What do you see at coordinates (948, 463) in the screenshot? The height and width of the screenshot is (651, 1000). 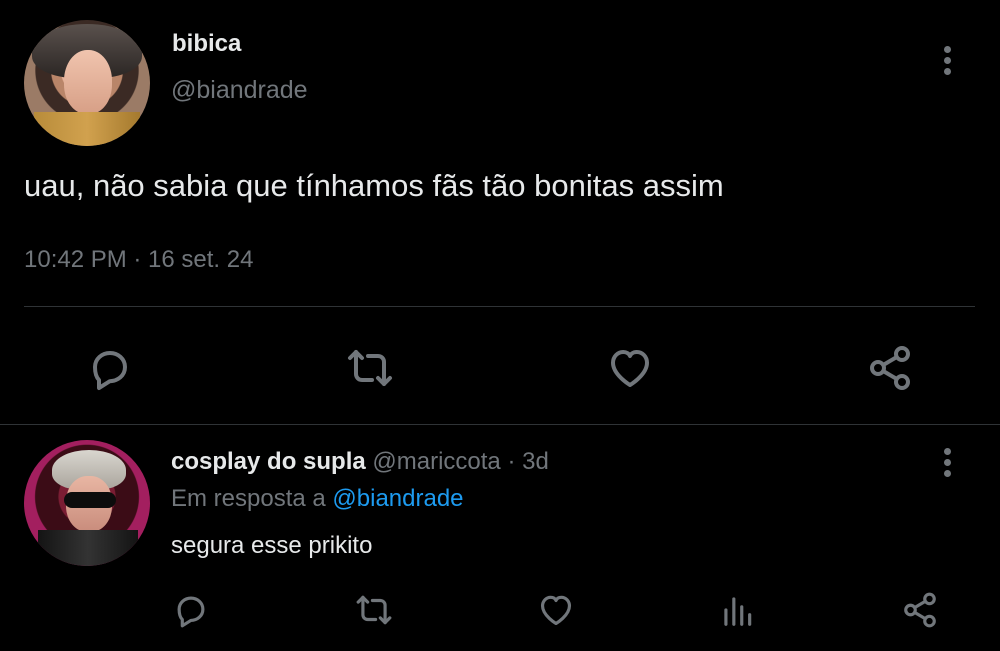 I see `reply-more-options-icon` at bounding box center [948, 463].